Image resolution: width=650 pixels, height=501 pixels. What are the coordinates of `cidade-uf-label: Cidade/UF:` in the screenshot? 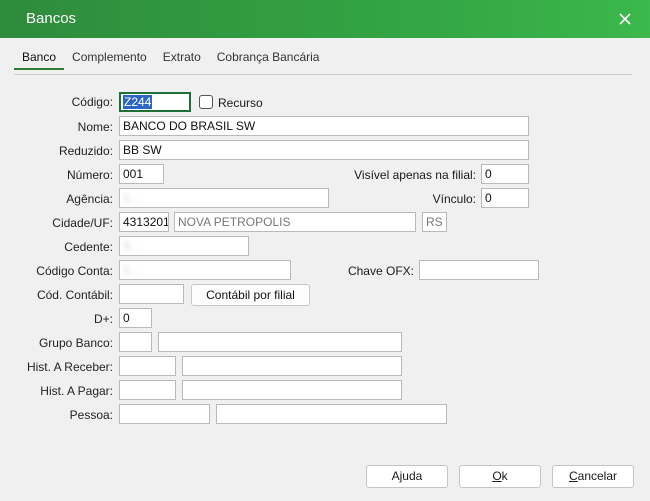 It's located at (82, 223).